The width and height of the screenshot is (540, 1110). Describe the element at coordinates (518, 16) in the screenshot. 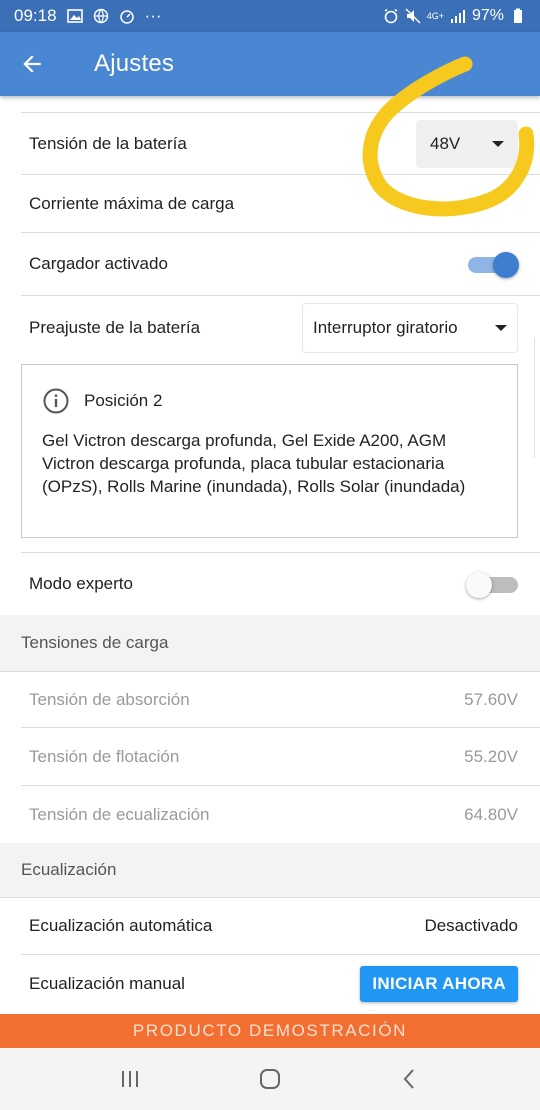

I see `battery-icon` at that location.